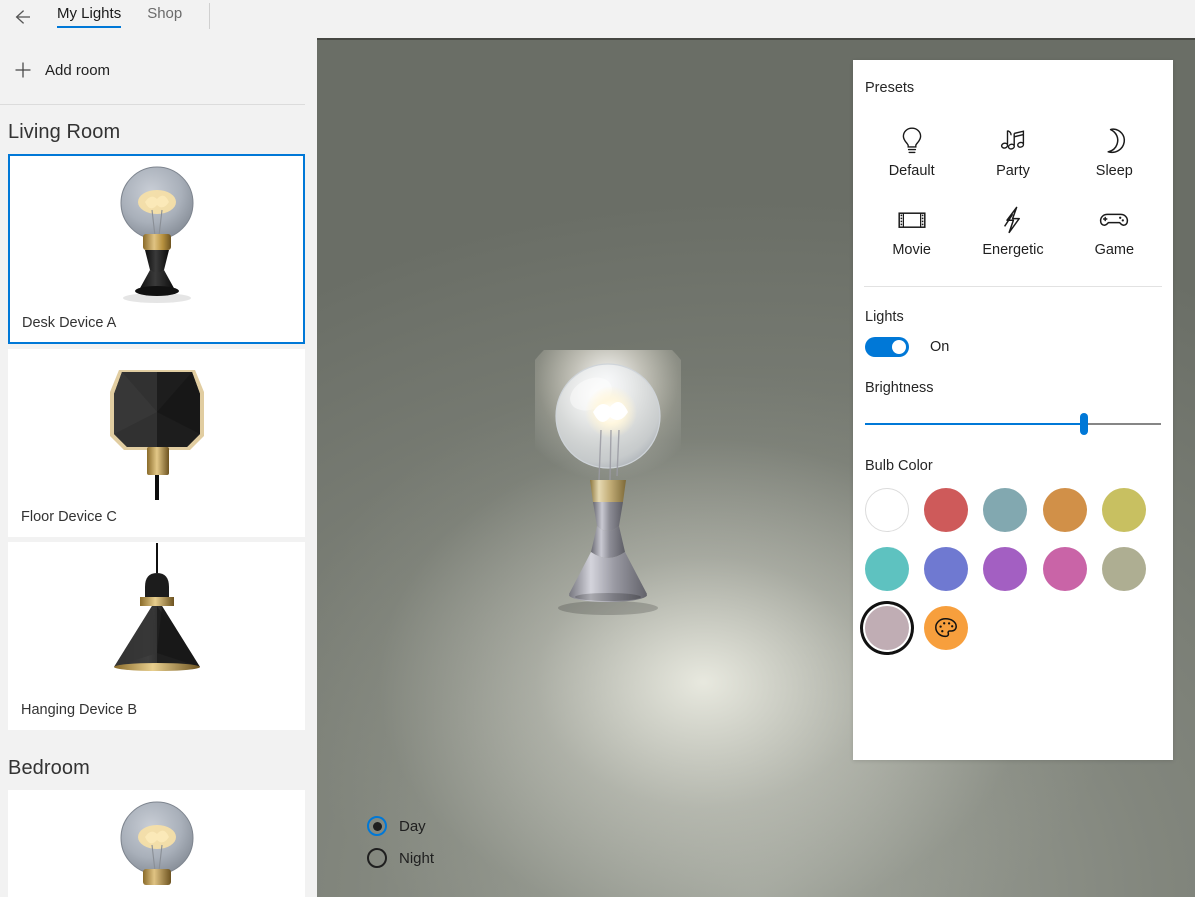  I want to click on bulb-color-swatch-indigo, so click(953, 569).